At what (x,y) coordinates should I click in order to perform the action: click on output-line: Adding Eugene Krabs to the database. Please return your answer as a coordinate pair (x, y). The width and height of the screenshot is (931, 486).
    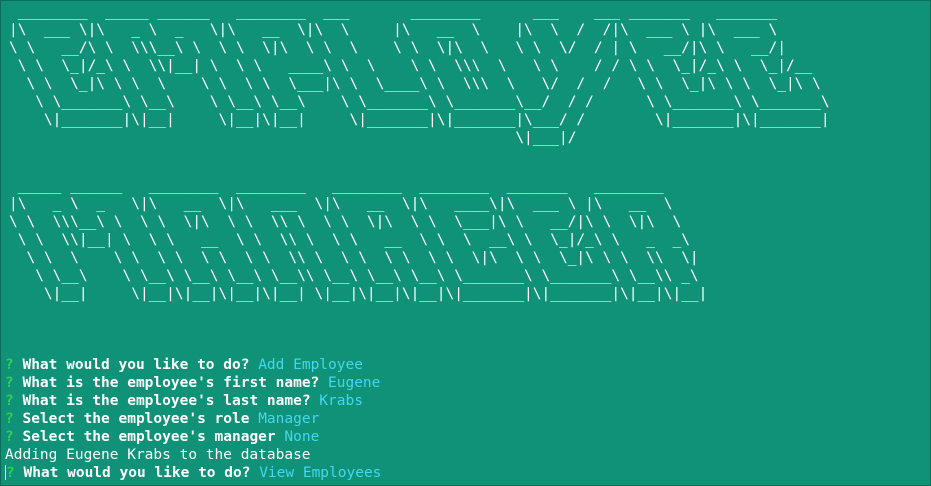
    Looking at the image, I should click on (193, 455).